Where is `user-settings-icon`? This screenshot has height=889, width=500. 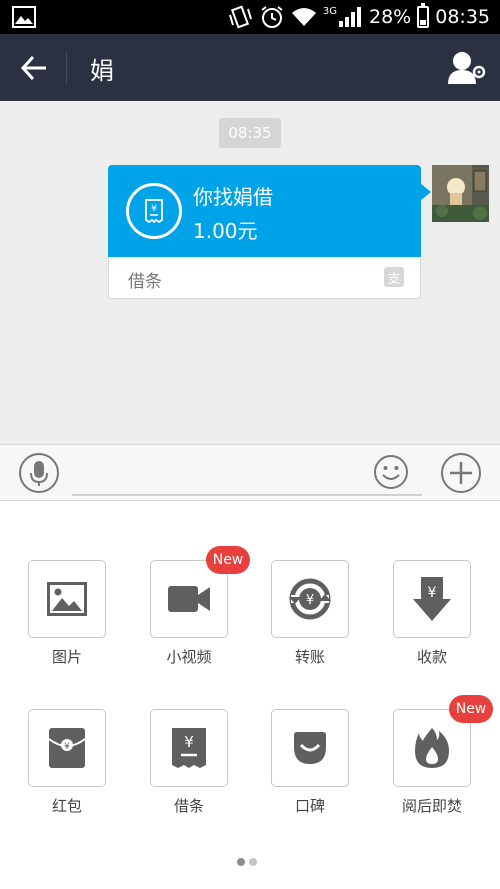
user-settings-icon is located at coordinates (466, 68).